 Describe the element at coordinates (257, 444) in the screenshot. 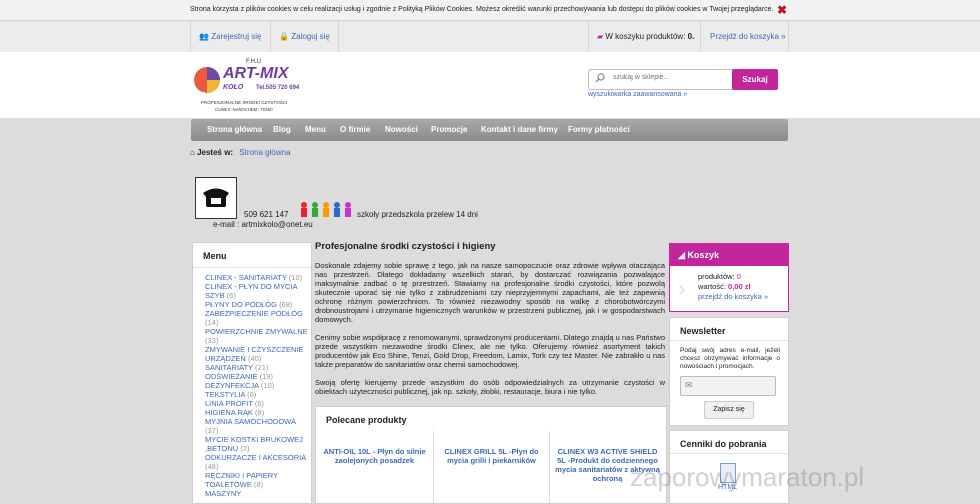

I see `sidebar-item: MYCIE KOSTKI BRUKOWEJ ,BETONU (2)` at that location.